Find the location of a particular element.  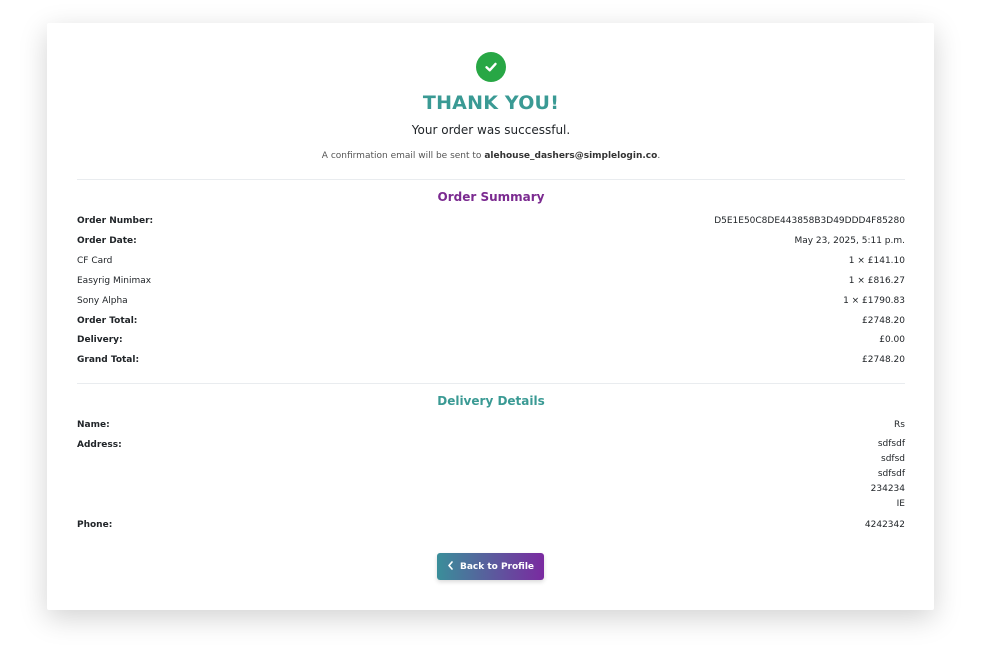

order-item-qty-price: 1 × £141.10 is located at coordinates (876, 261).